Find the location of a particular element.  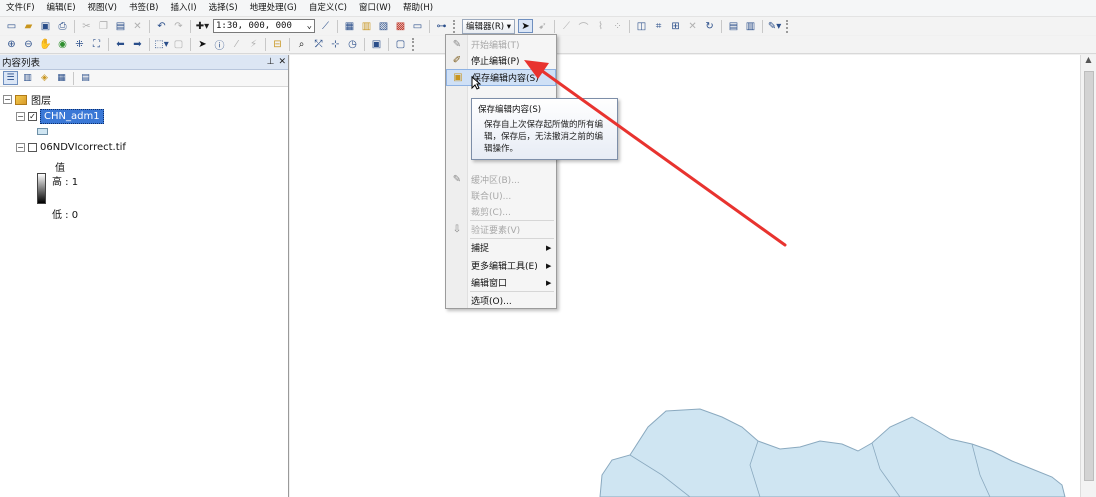

pin-icon: ⊥ is located at coordinates (271, 62).